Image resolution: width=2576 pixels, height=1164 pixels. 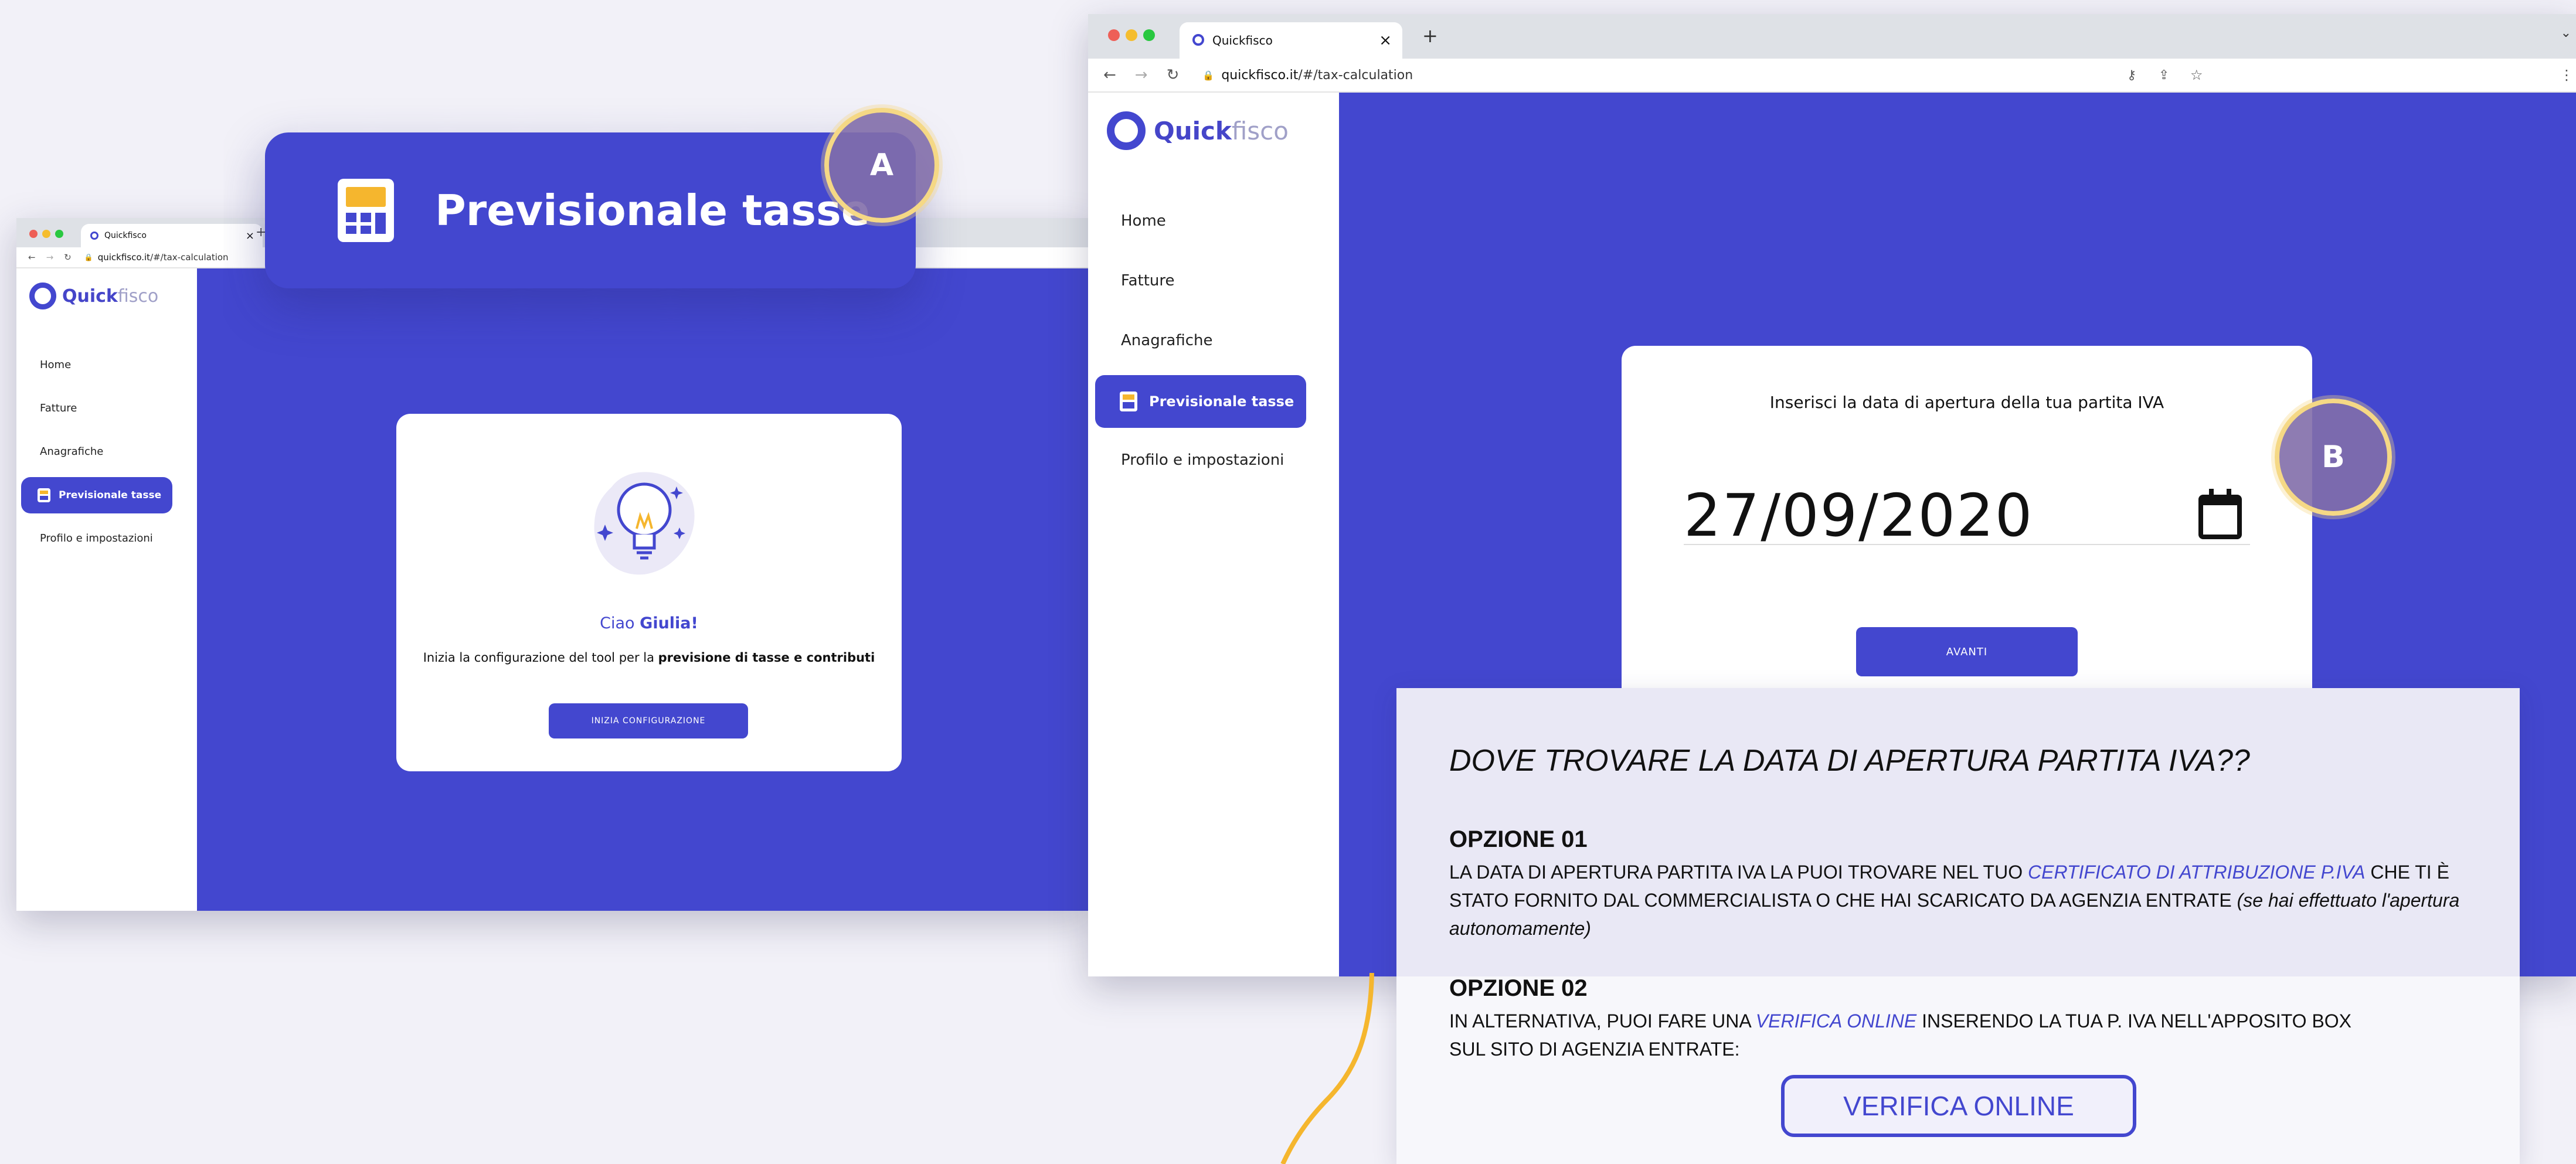 What do you see at coordinates (1836, 1021) in the screenshot?
I see `online-check-link: VERIFICA ONLINE` at bounding box center [1836, 1021].